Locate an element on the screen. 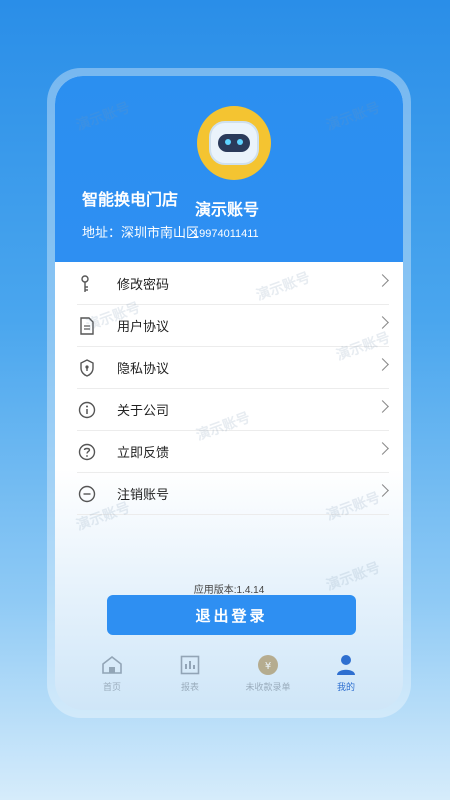 This screenshot has height=800, width=450. menu-item-feedback: 立即反馈 is located at coordinates (233, 452).